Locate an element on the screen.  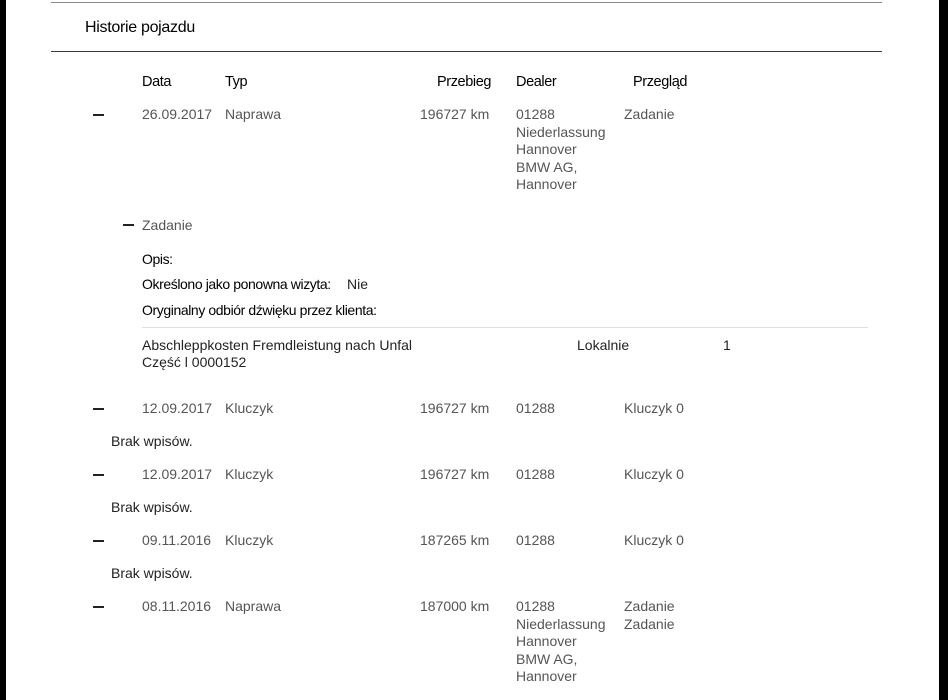
entry-date: 08.11.2016 is located at coordinates (177, 606).